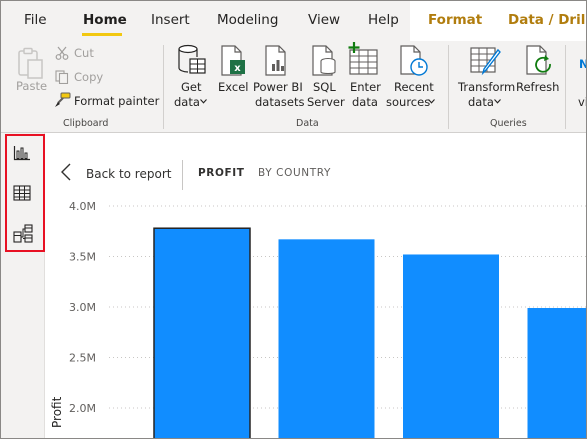 Image resolution: width=587 pixels, height=439 pixels. I want to click on clipboard-group-label: Clipboard, so click(86, 123).